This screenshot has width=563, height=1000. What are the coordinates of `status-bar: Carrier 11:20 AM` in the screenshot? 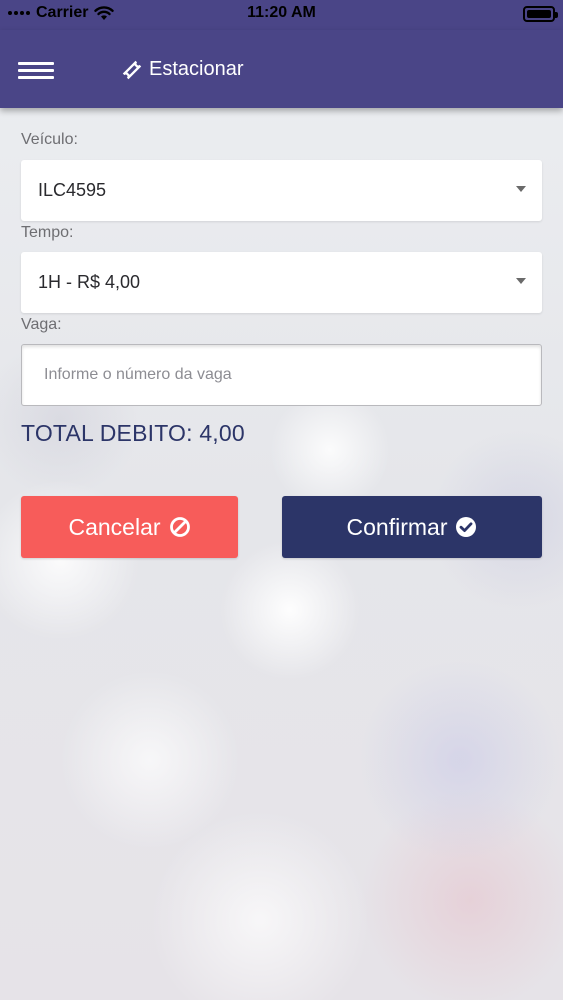 It's located at (281, 15).